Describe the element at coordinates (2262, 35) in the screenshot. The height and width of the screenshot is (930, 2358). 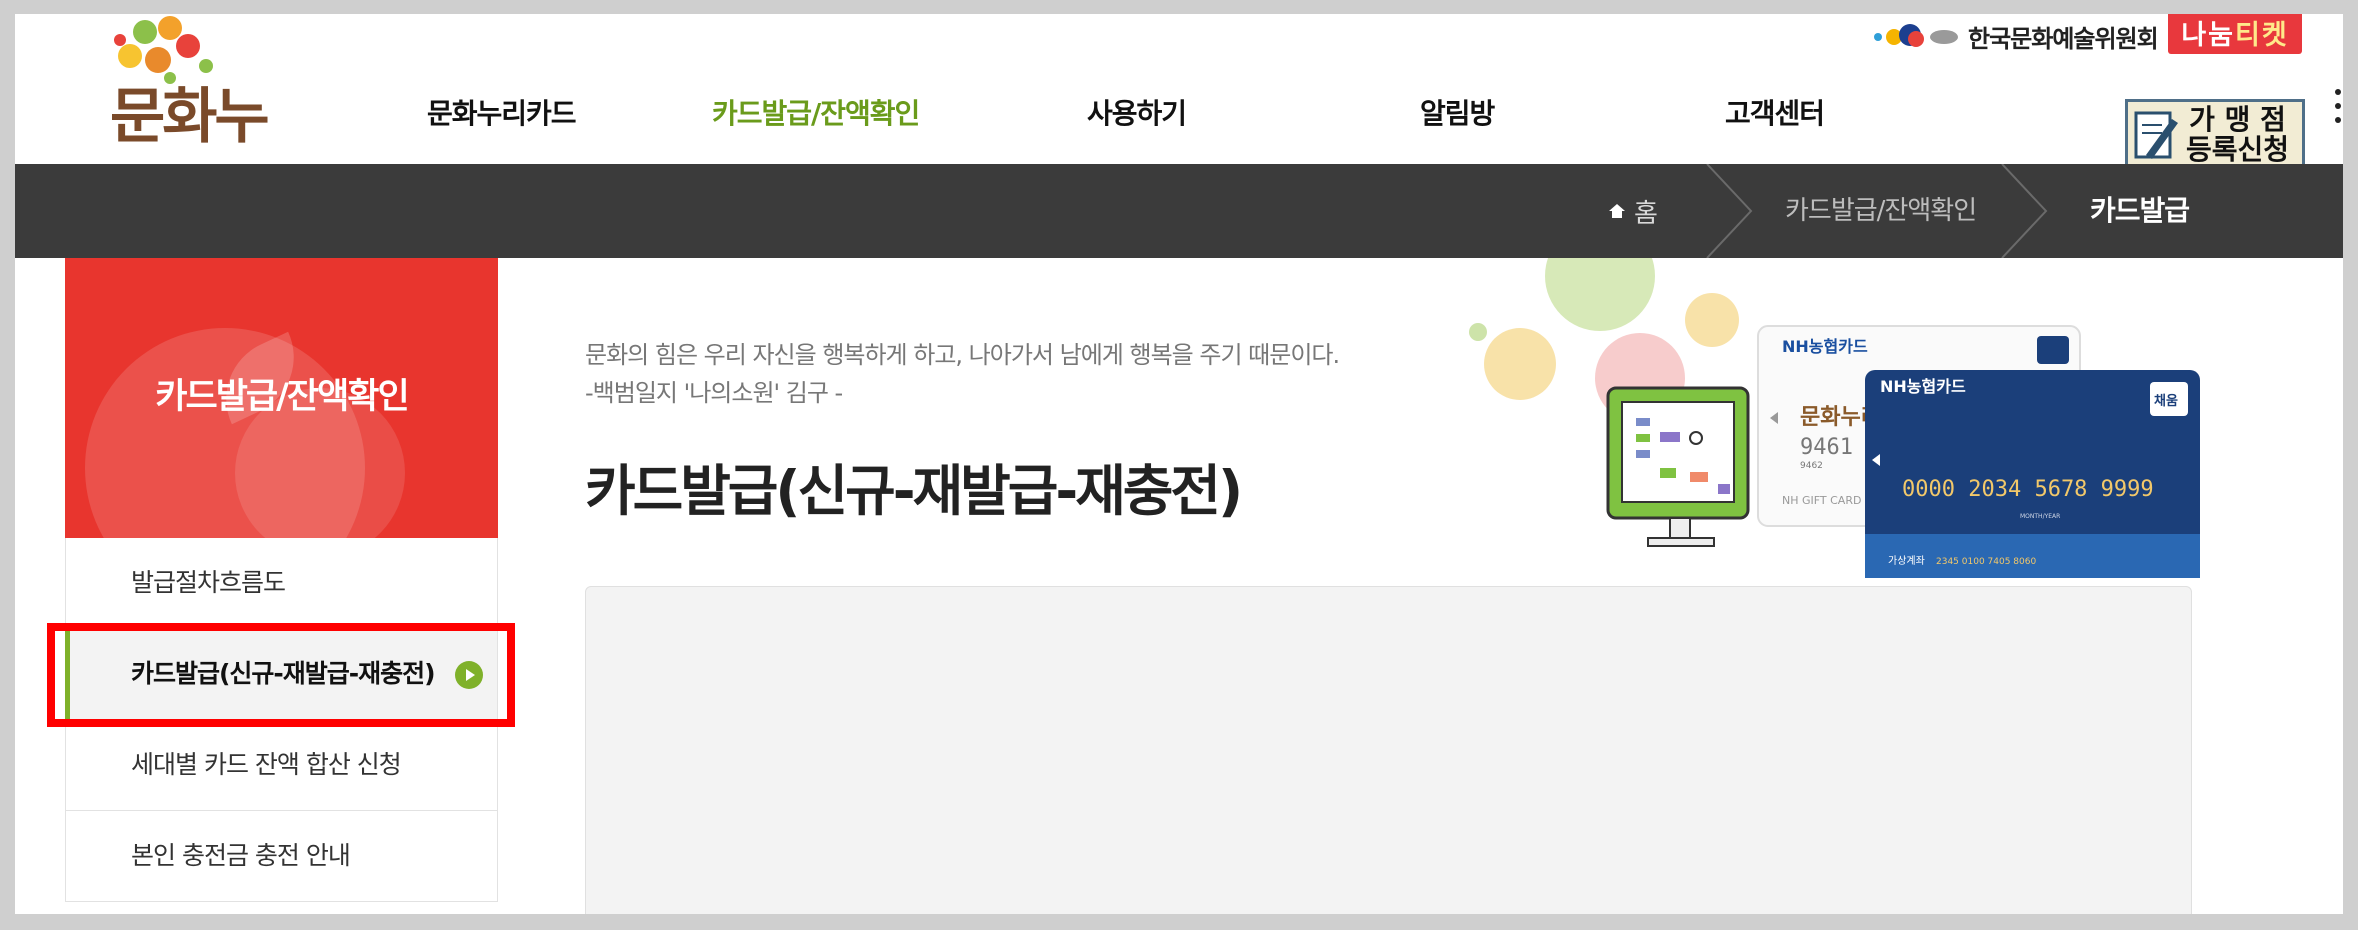
I see `nanum-ticket-label-b: 티켓` at that location.